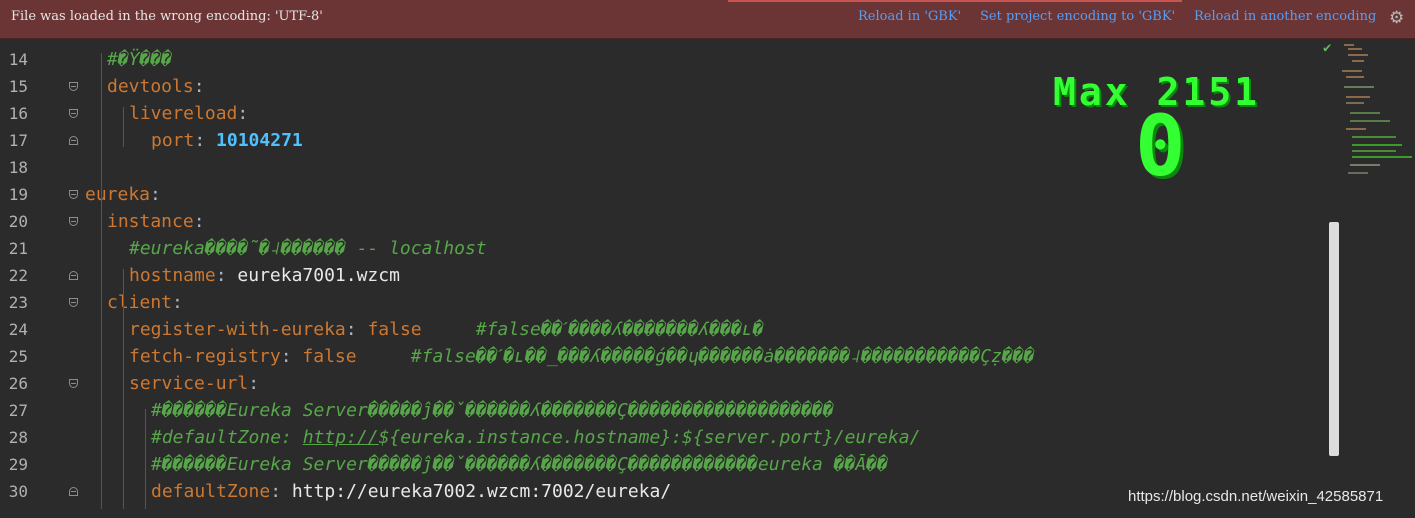 This screenshot has height=518, width=1415. What do you see at coordinates (340, 437) in the screenshot?
I see `code-token: http://` at bounding box center [340, 437].